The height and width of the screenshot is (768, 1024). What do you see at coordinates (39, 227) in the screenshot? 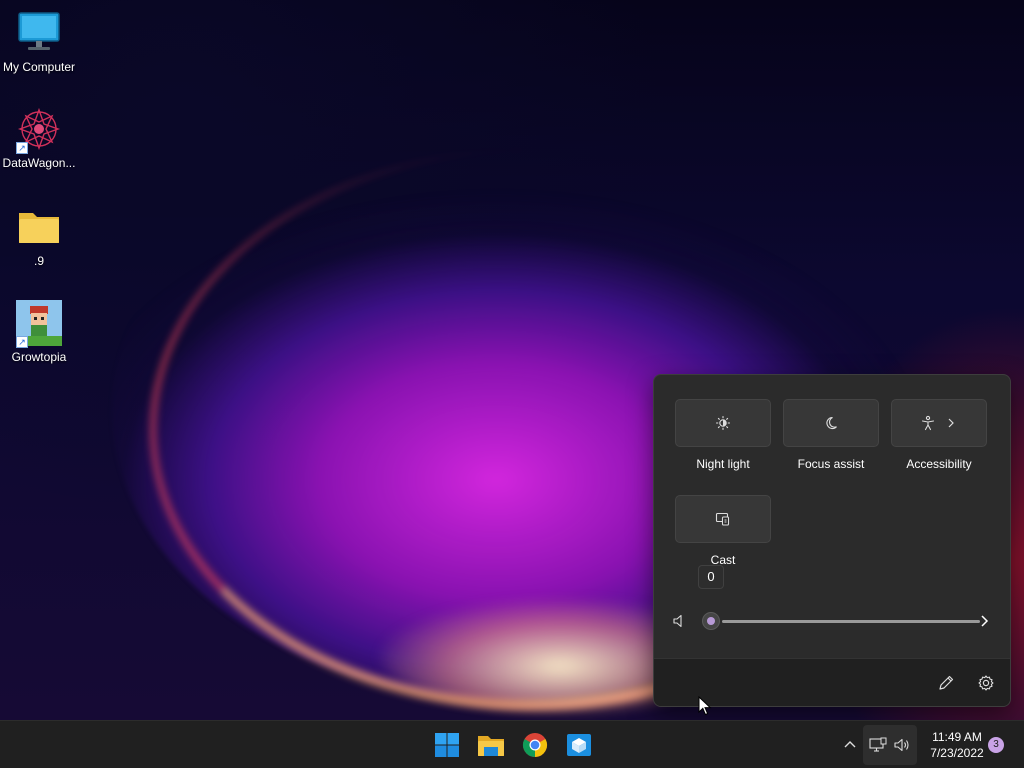
I see `folder-icon` at bounding box center [39, 227].